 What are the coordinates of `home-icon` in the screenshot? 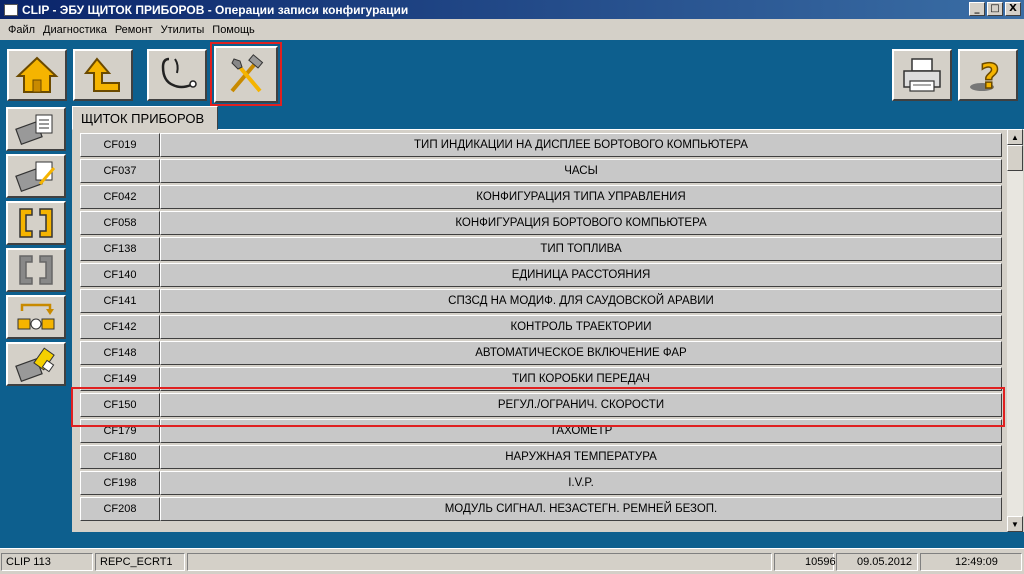 It's located at (37, 74).